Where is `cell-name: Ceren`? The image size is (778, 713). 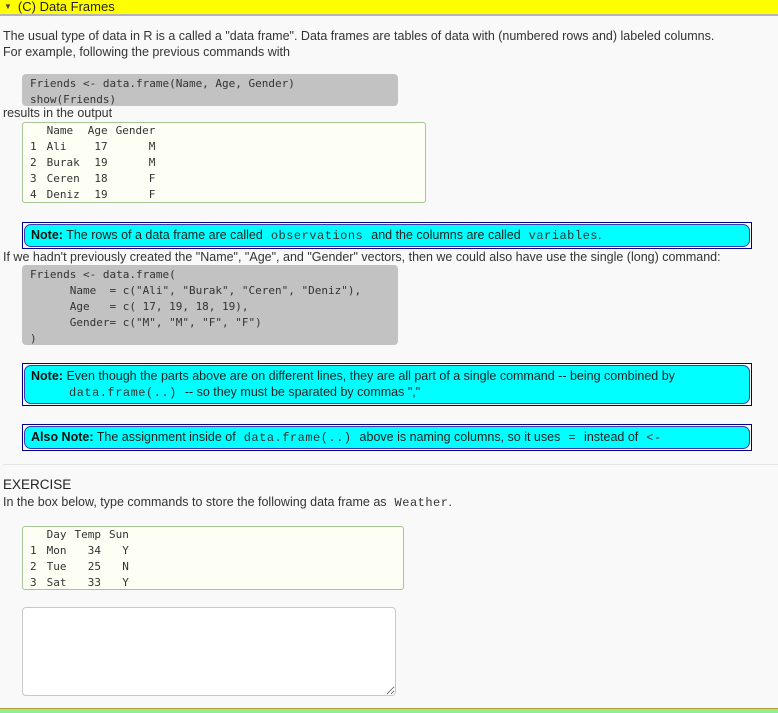
cell-name: Ceren is located at coordinates (63, 178).